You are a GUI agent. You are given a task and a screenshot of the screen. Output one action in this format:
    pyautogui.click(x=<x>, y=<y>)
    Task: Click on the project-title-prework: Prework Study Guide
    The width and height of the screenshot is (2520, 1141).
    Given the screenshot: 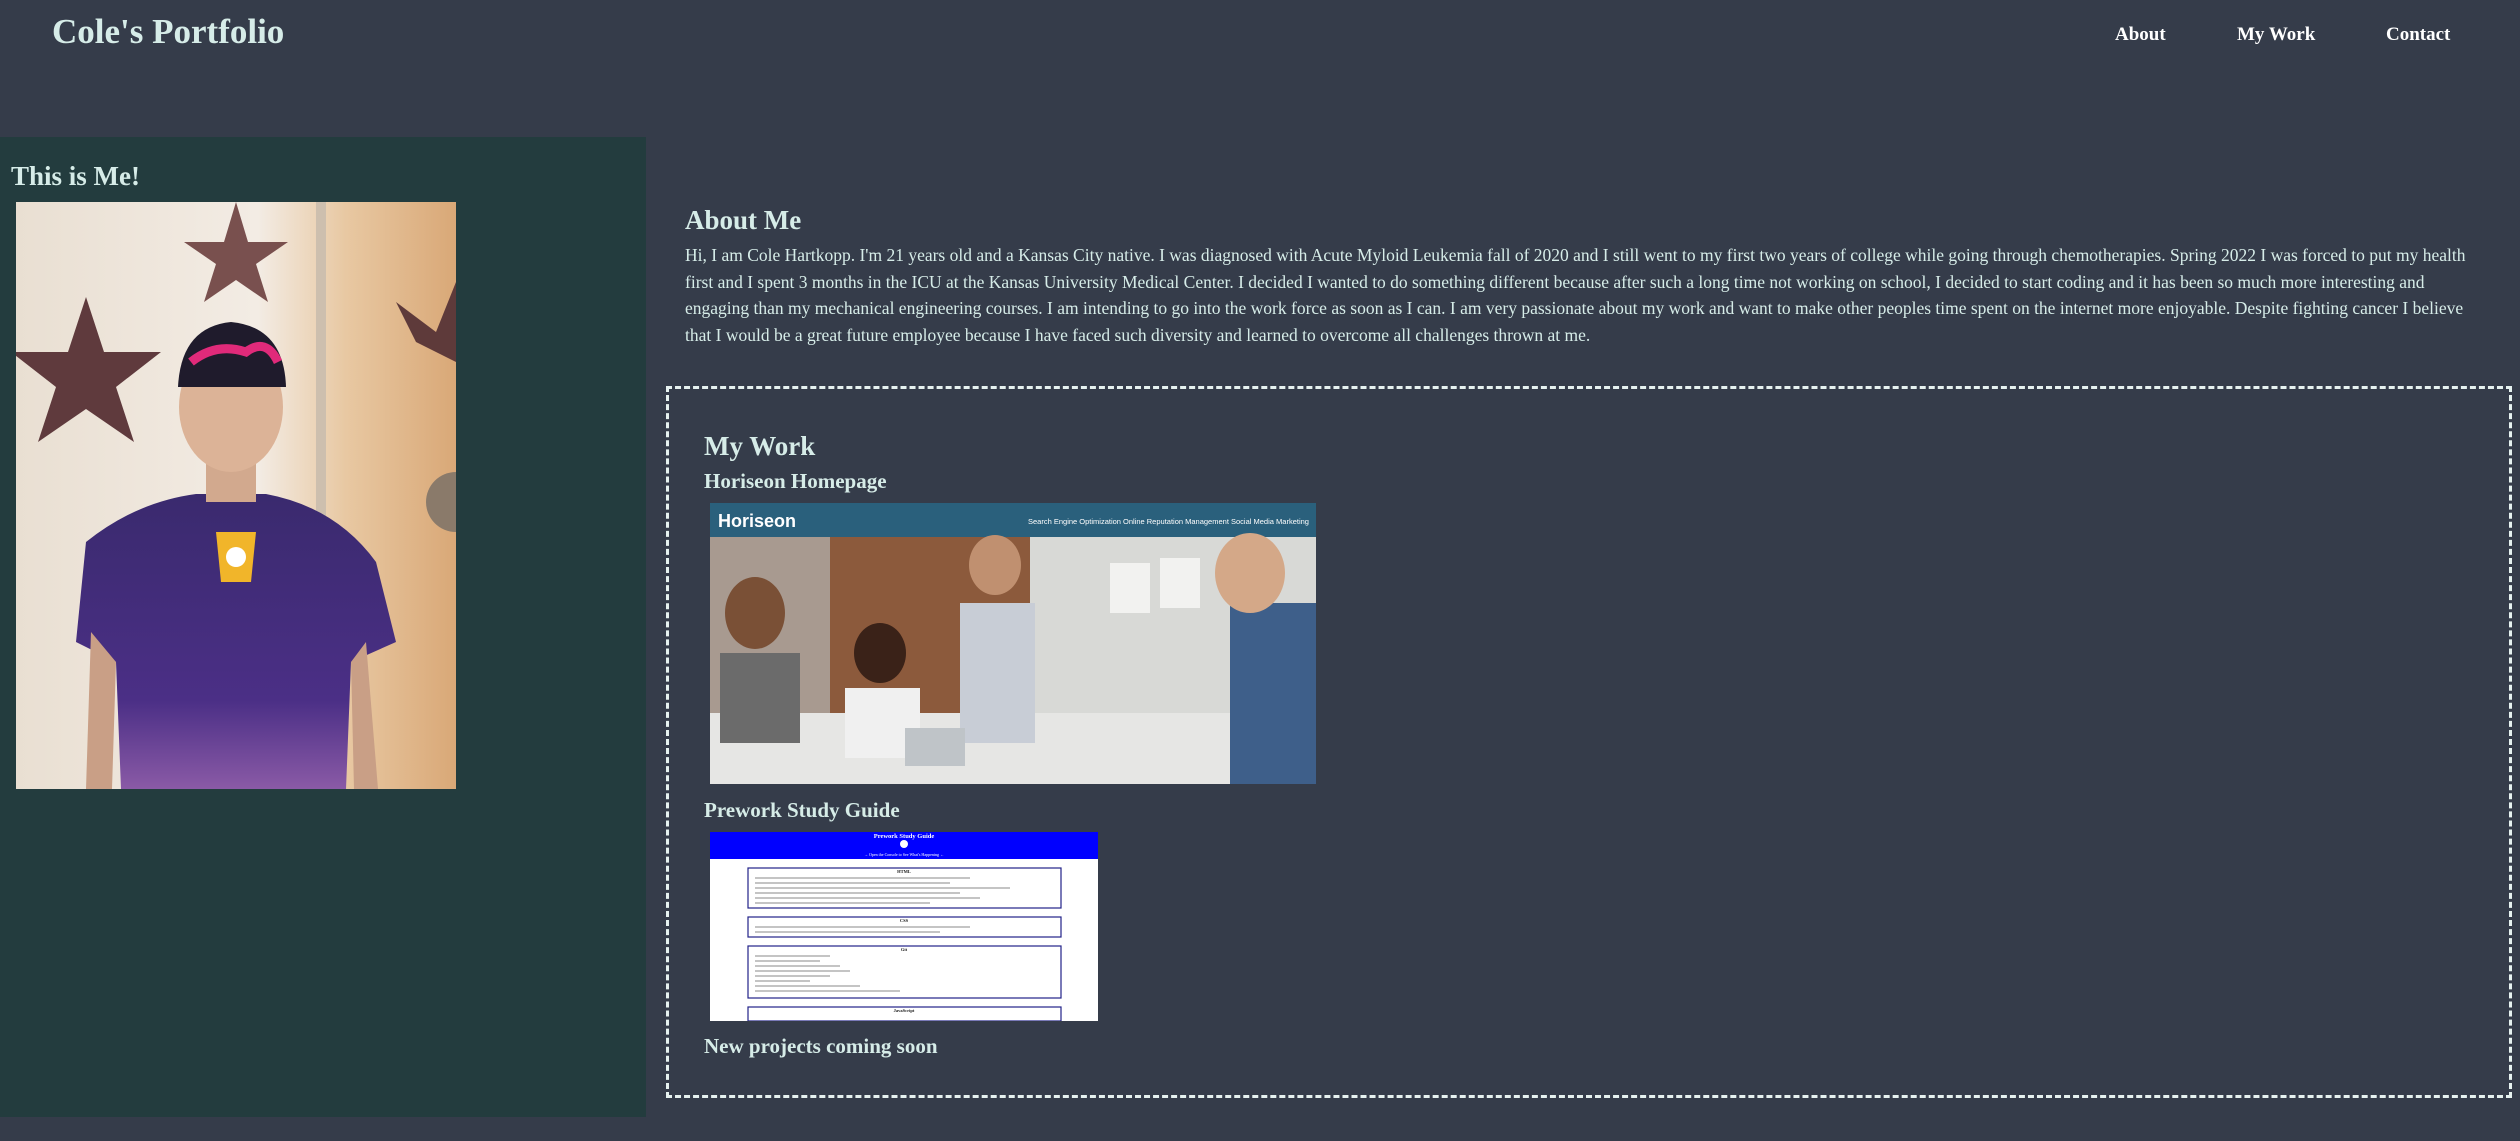 What is the action you would take?
    pyautogui.click(x=802, y=810)
    